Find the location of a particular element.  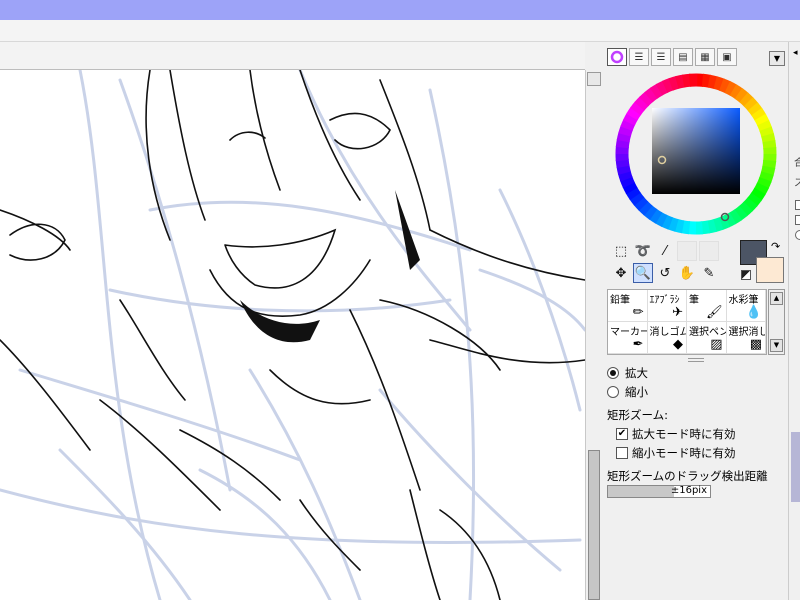

move-icon: ✥ is located at coordinates (621, 273).